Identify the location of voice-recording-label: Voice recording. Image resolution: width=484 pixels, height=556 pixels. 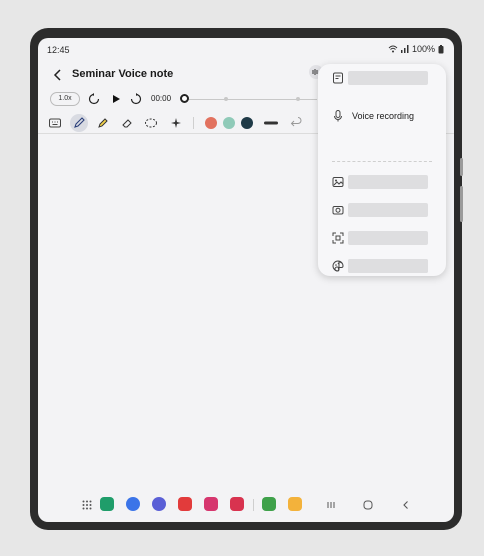
(383, 116).